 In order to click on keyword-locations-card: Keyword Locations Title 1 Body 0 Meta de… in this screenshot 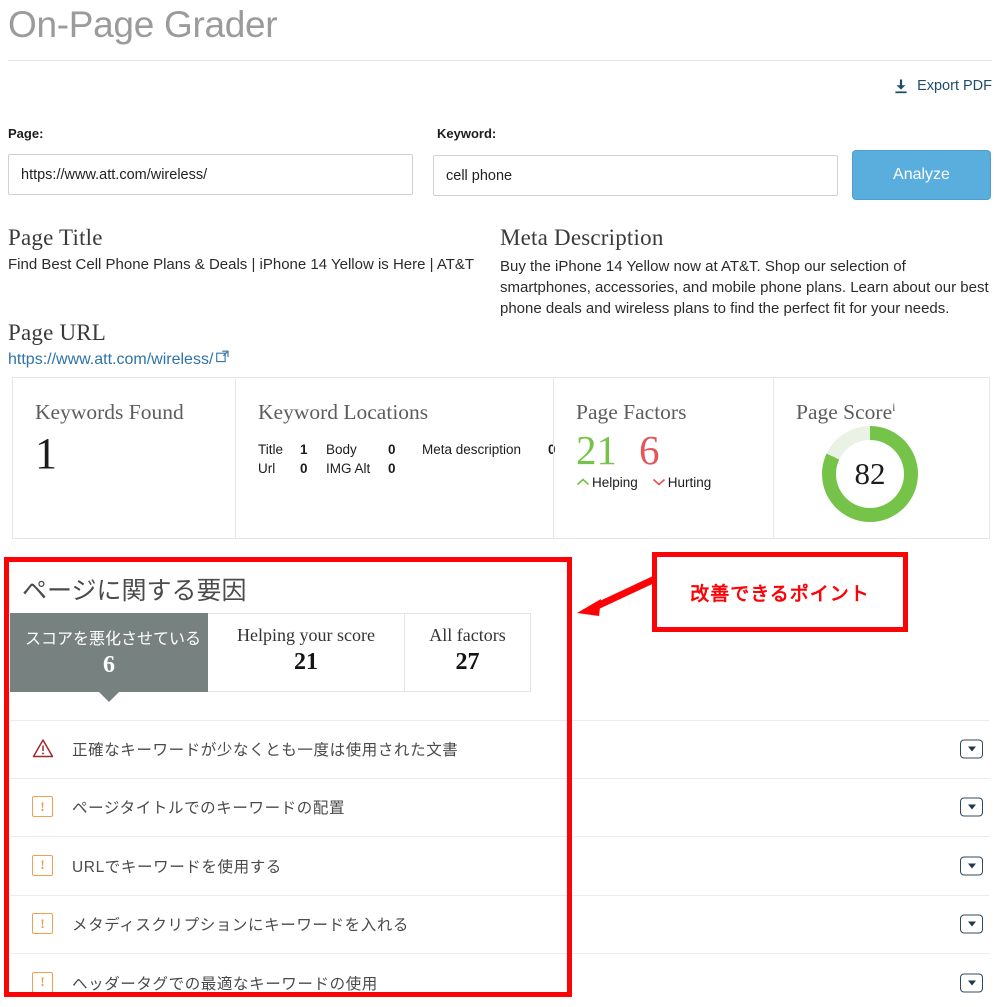, I will do `click(395, 458)`.